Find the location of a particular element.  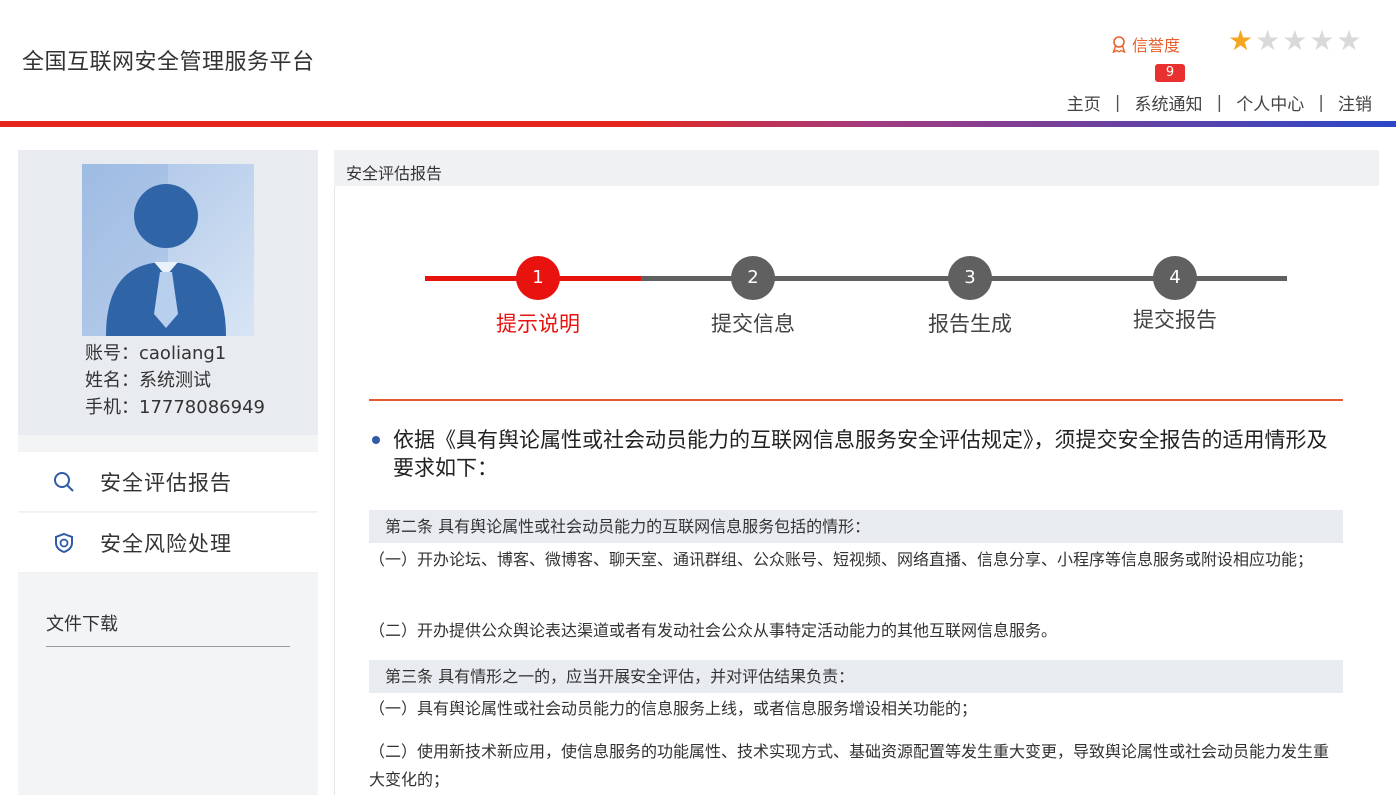

avatar is located at coordinates (168, 250).